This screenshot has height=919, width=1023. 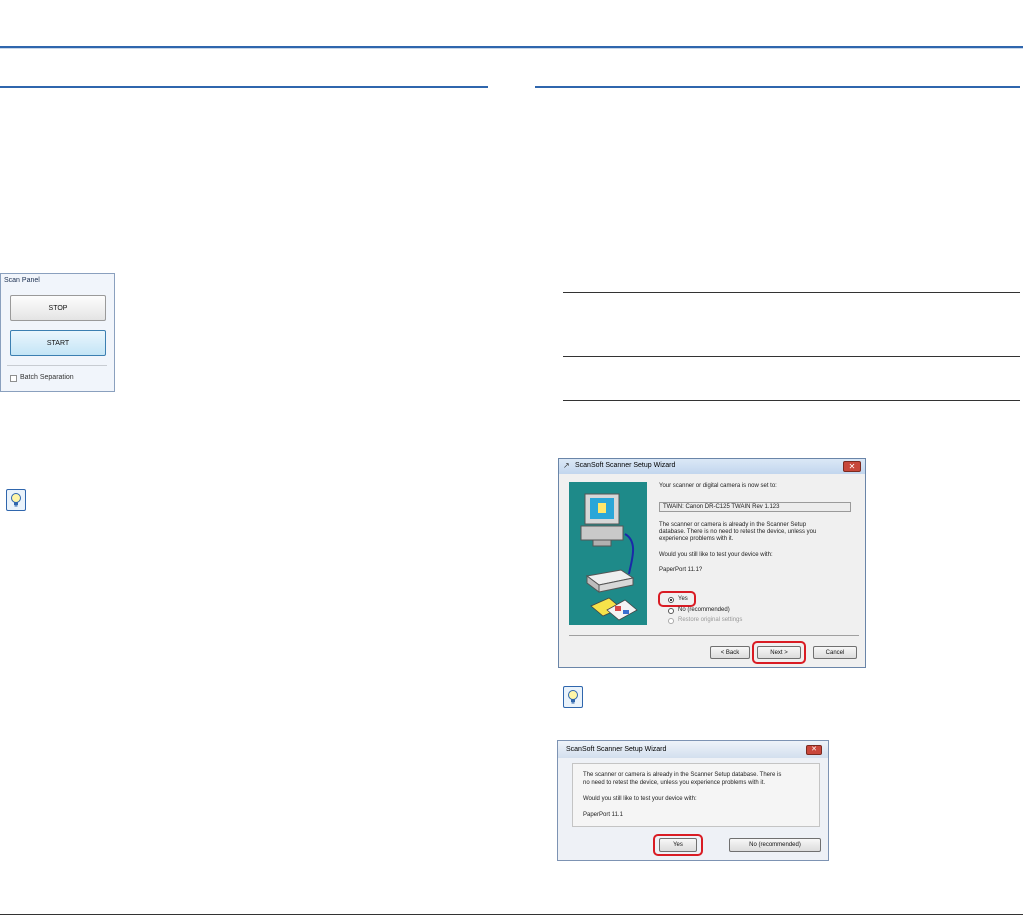 I want to click on scan-panel-title: Scan Panel, so click(x=22, y=280).